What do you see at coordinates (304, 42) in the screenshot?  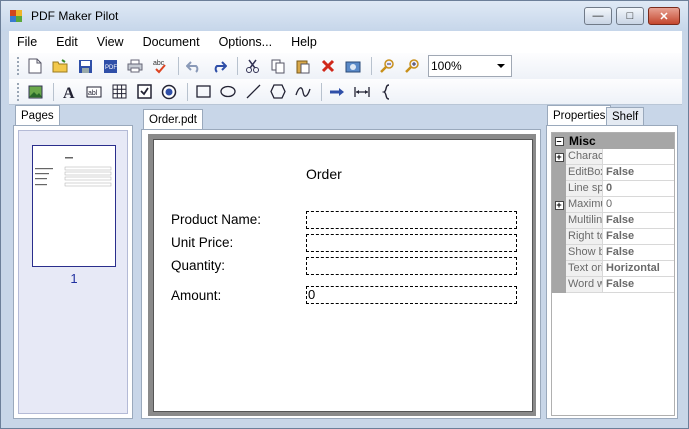 I see `menu-help: Help` at bounding box center [304, 42].